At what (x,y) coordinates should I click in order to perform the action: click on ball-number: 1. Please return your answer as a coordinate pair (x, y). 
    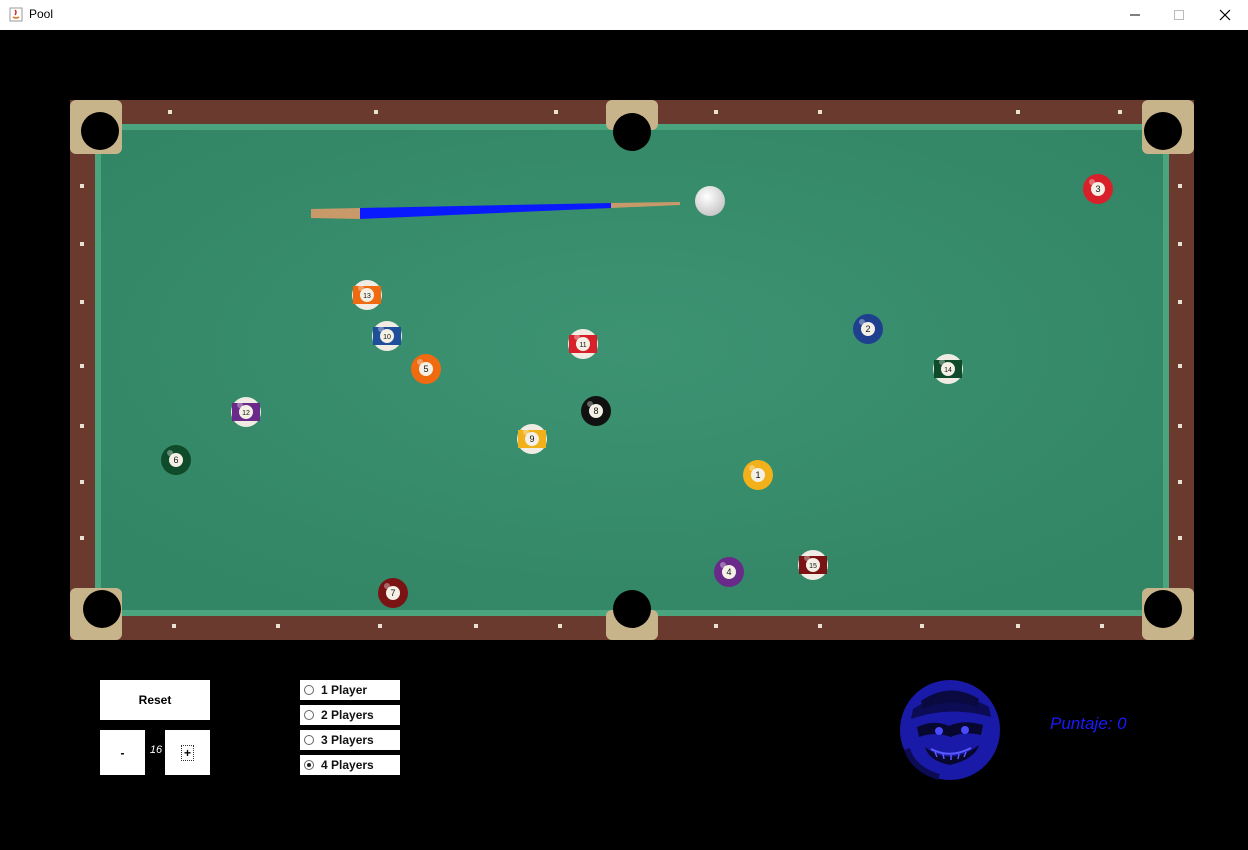
    Looking at the image, I should click on (757, 475).